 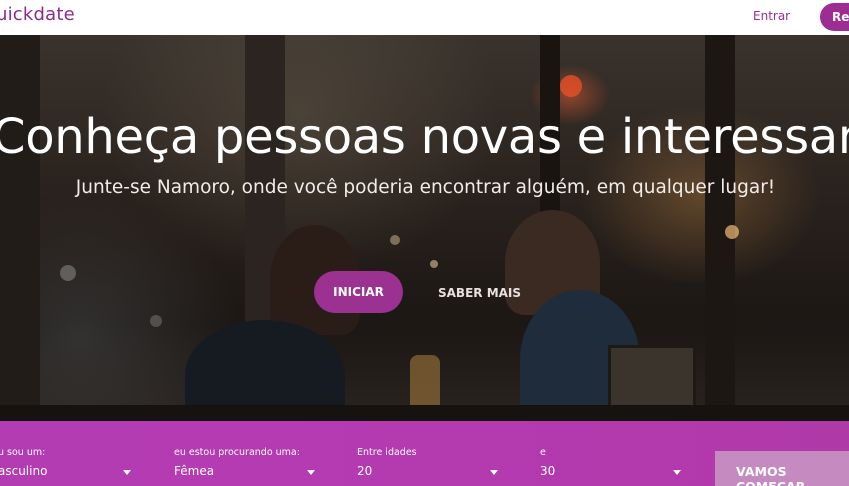 What do you see at coordinates (771, 16) in the screenshot?
I see `login-link: Entrar` at bounding box center [771, 16].